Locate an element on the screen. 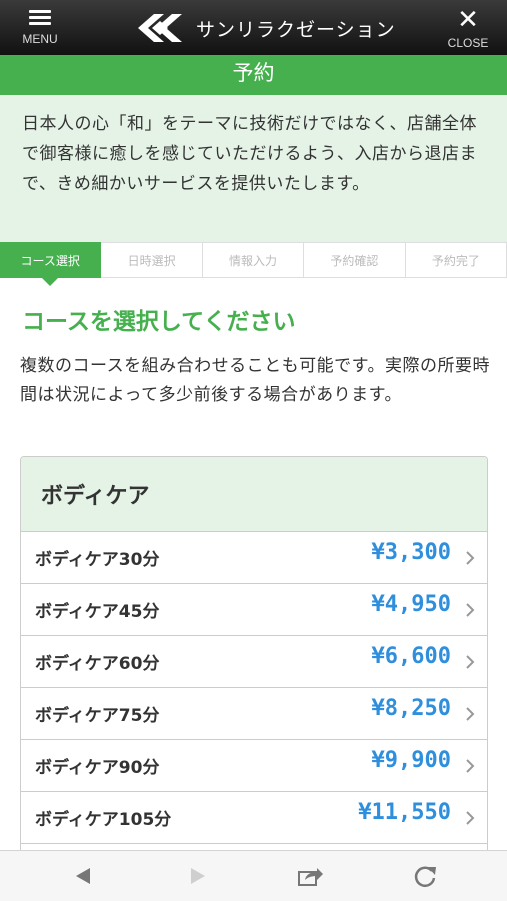  back-arrow-icon is located at coordinates (84, 876).